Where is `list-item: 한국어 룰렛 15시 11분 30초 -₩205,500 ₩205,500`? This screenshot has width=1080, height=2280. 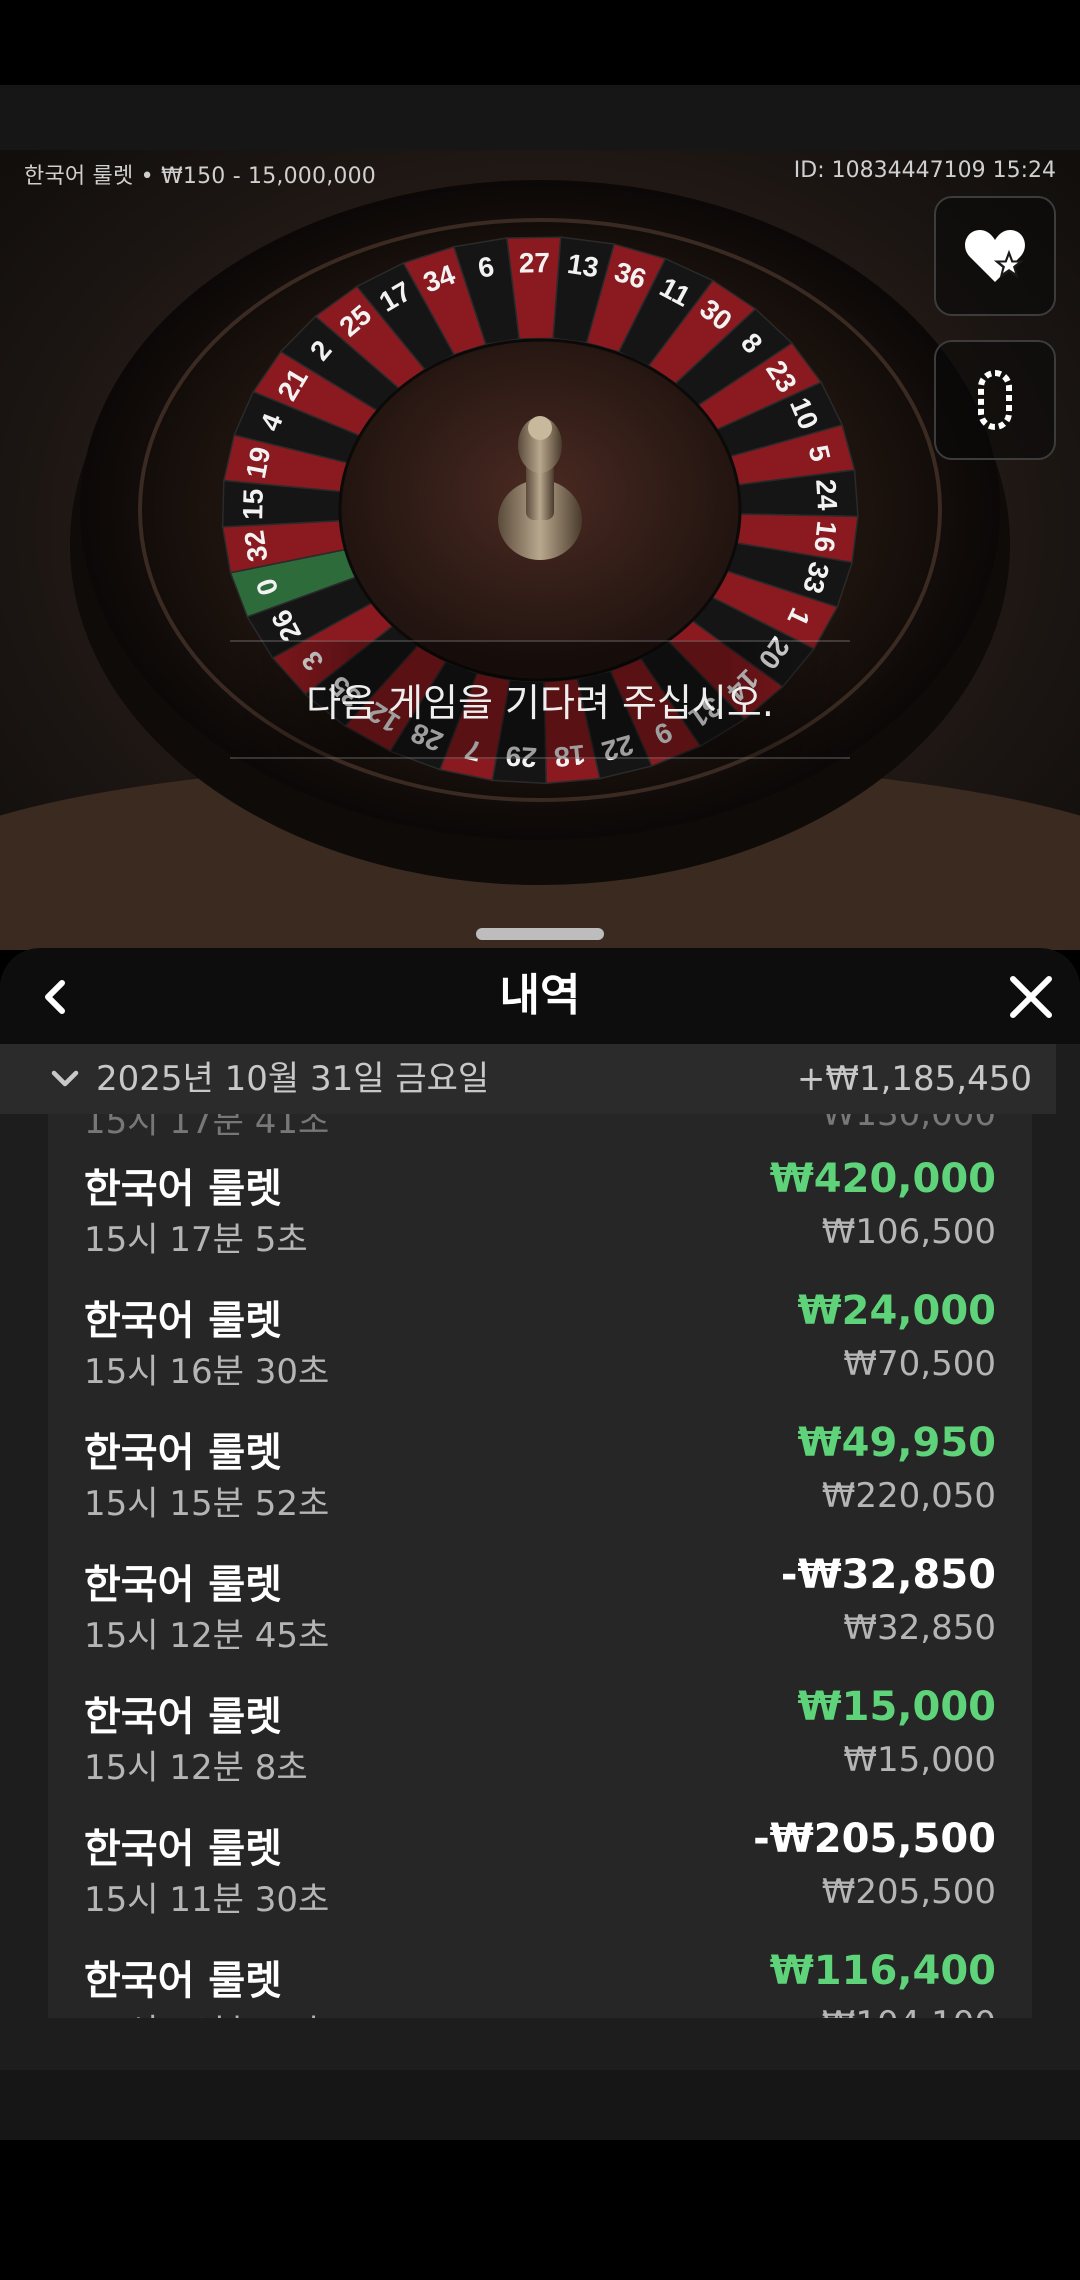 list-item: 한국어 룰렛 15시 11분 30초 -₩205,500 ₩205,500 is located at coordinates (540, 1854).